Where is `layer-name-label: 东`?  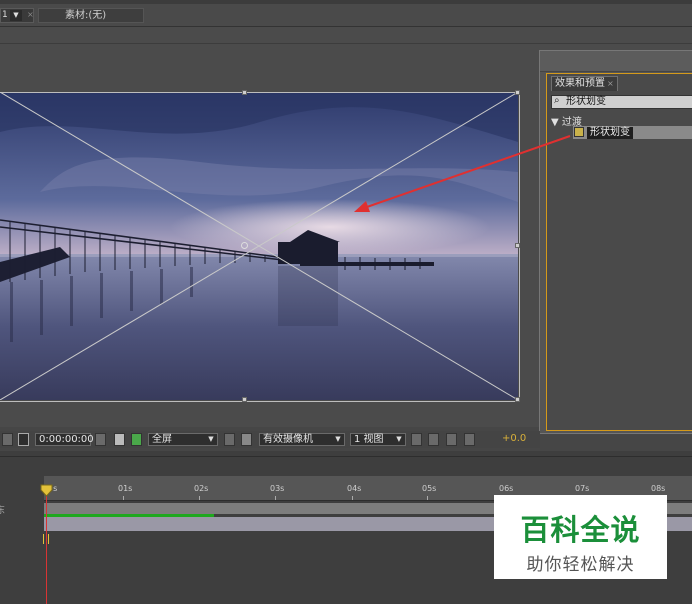 layer-name-label: 东 is located at coordinates (3, 511).